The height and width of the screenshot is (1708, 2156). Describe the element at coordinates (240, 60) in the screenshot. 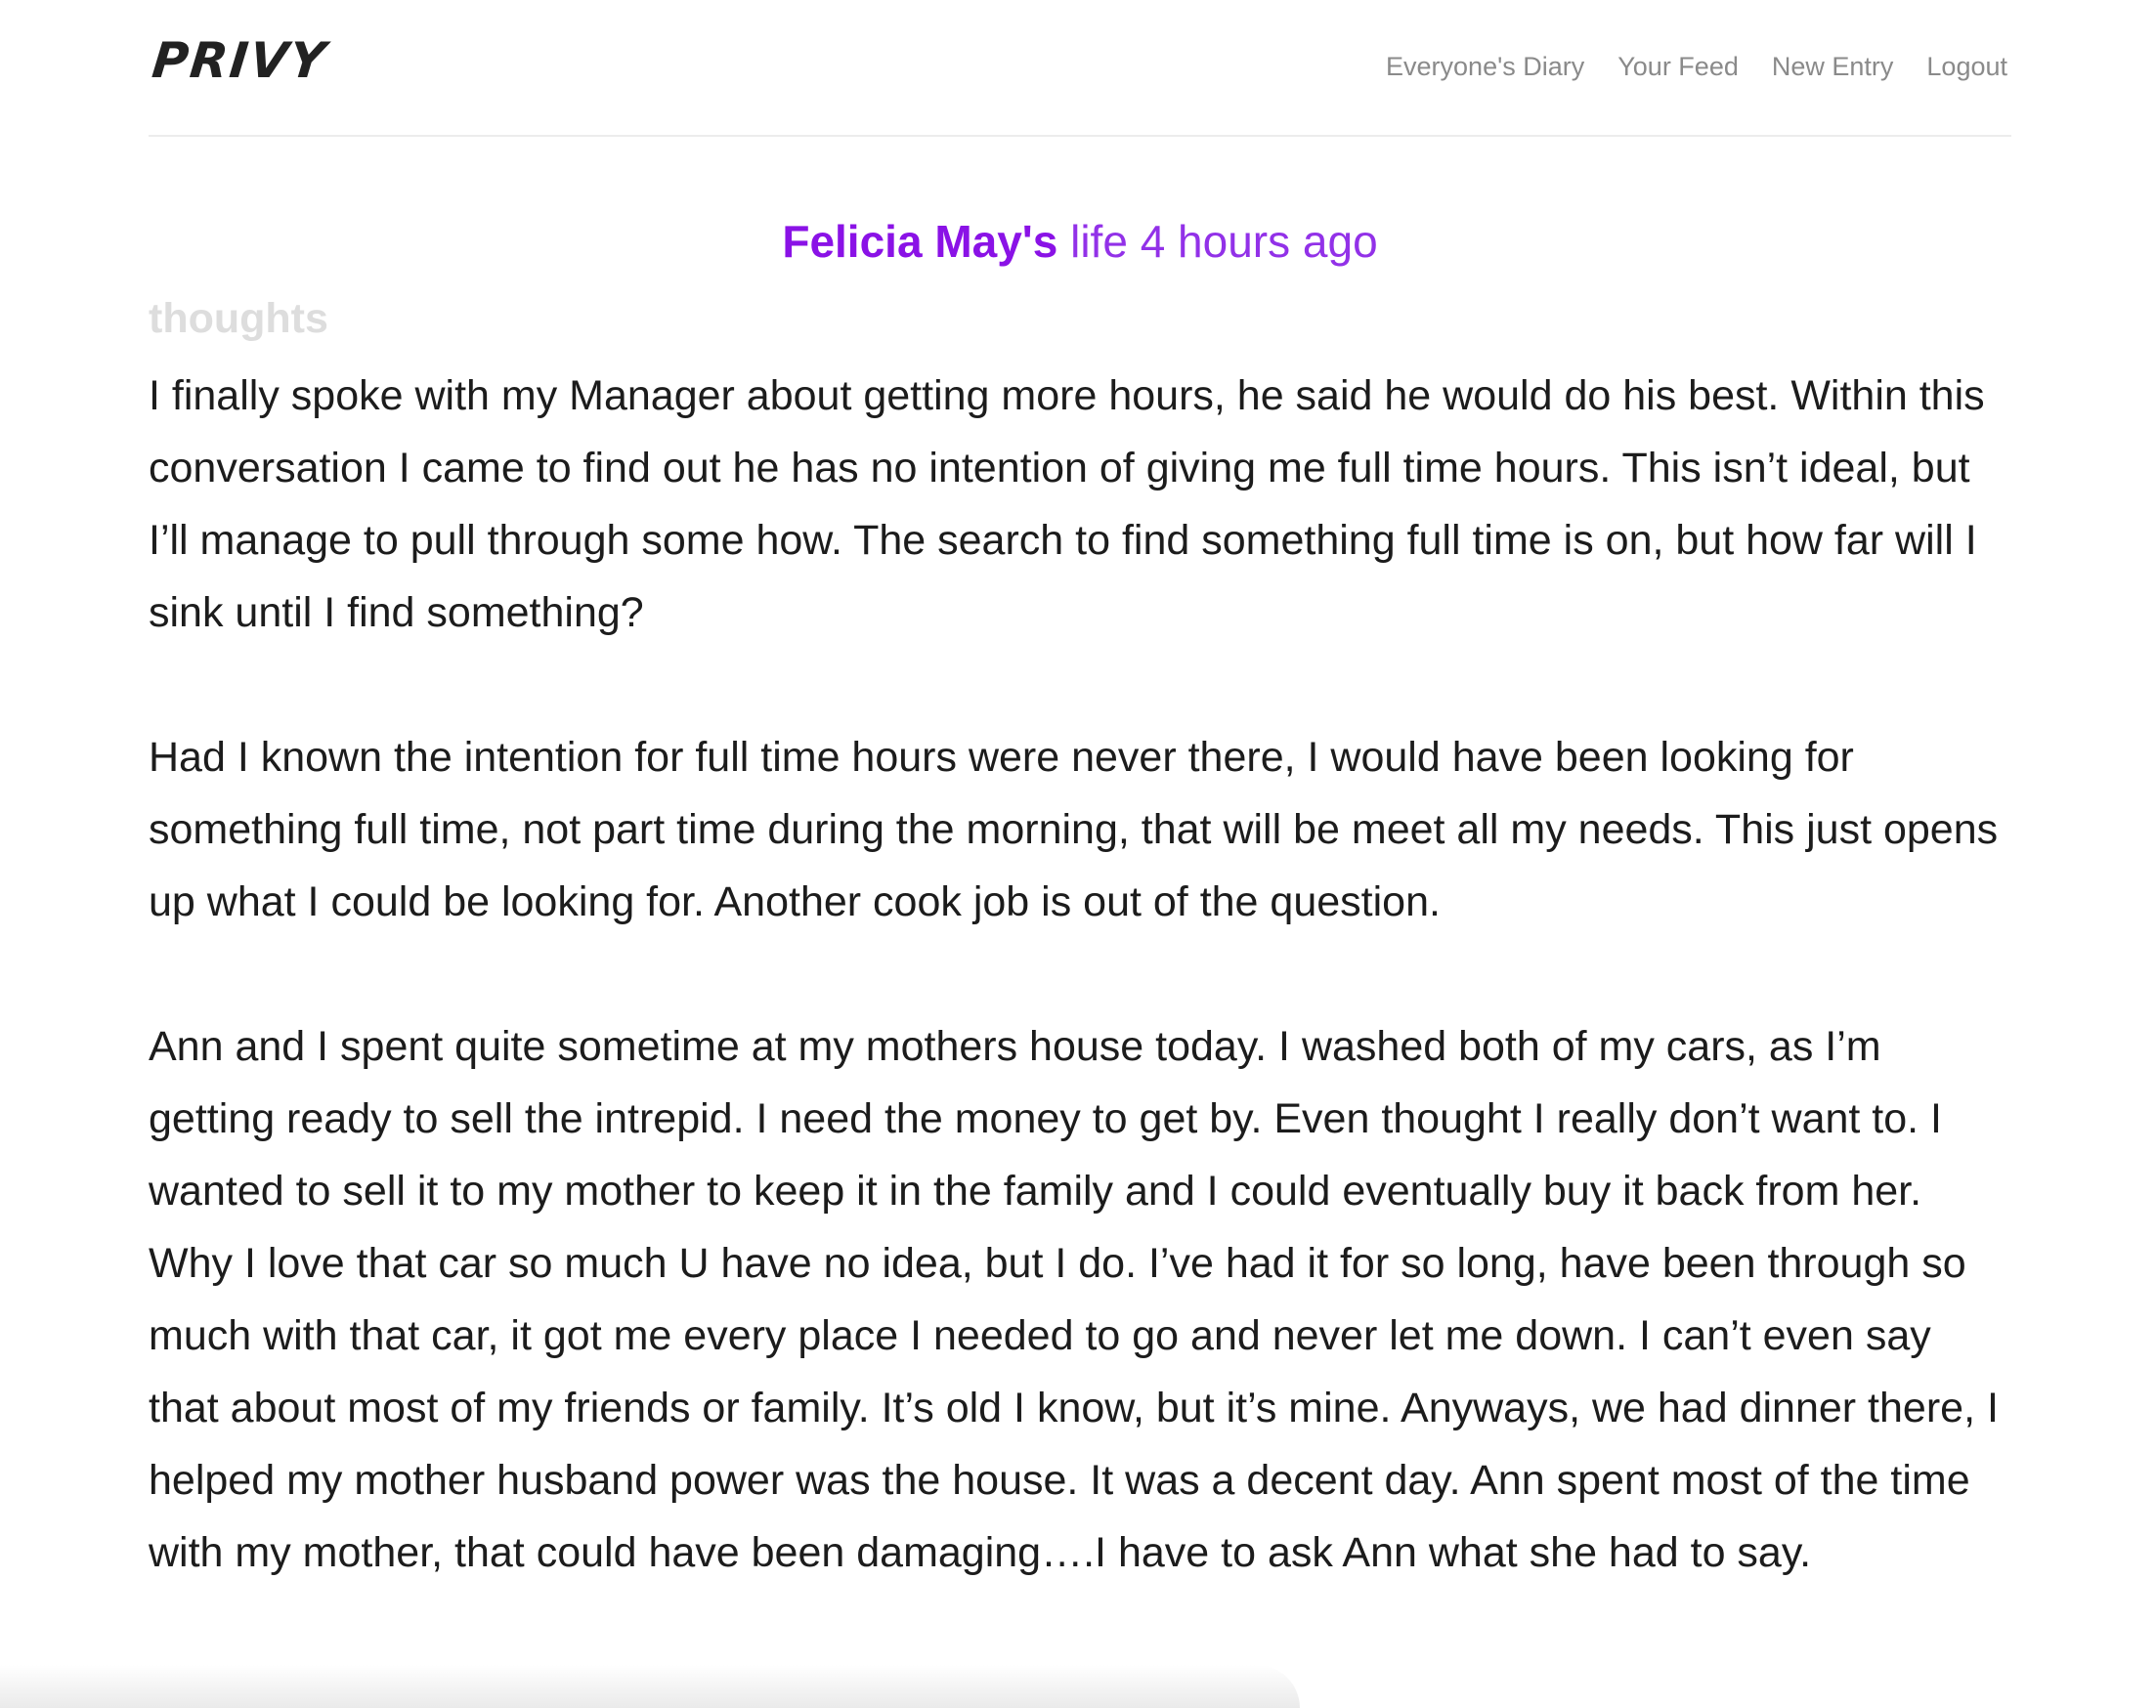

I see `privy-logo: PRIVY` at that location.